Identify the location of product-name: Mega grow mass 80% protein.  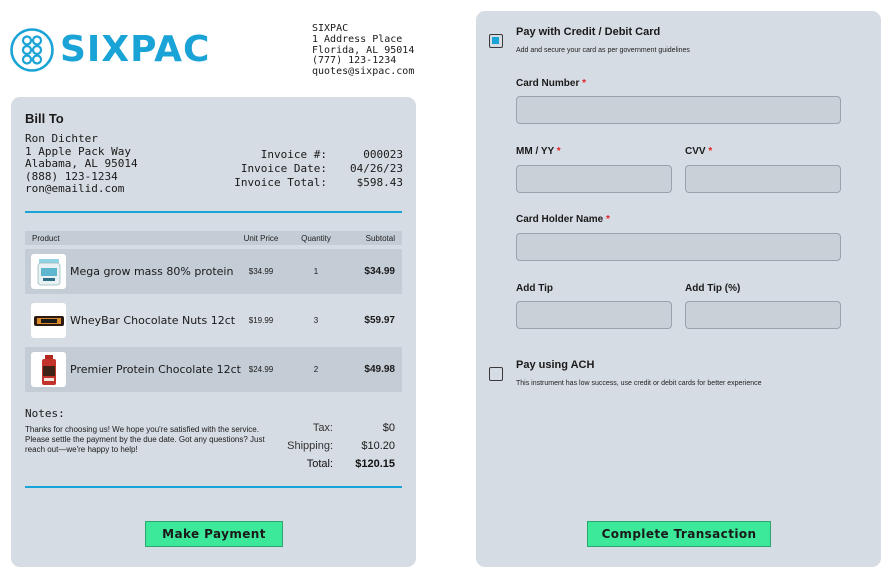
(152, 271).